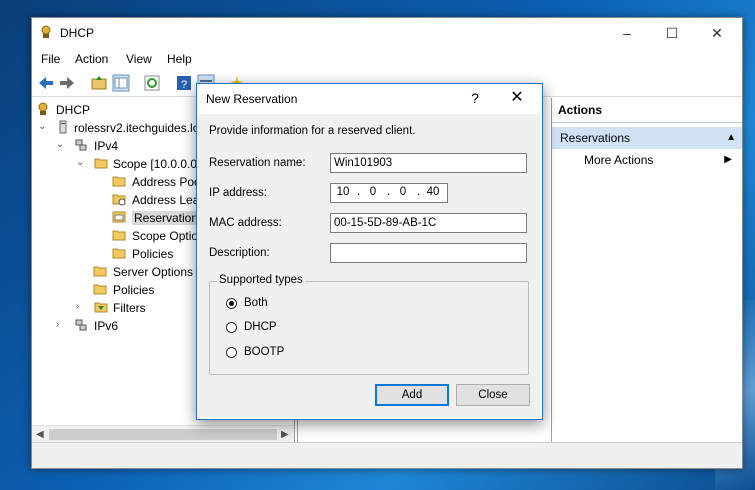 The width and height of the screenshot is (755, 490). Describe the element at coordinates (261, 280) in the screenshot. I see `supported-types-label: Supported types` at that location.